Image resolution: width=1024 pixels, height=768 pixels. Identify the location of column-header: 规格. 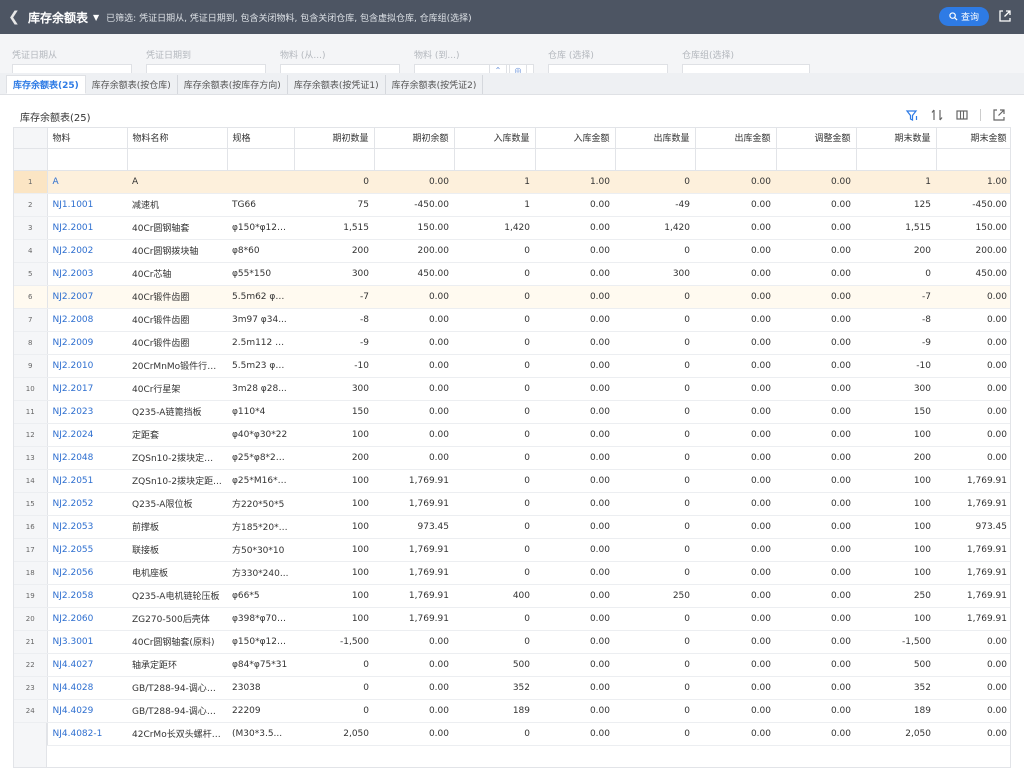
(261, 138).